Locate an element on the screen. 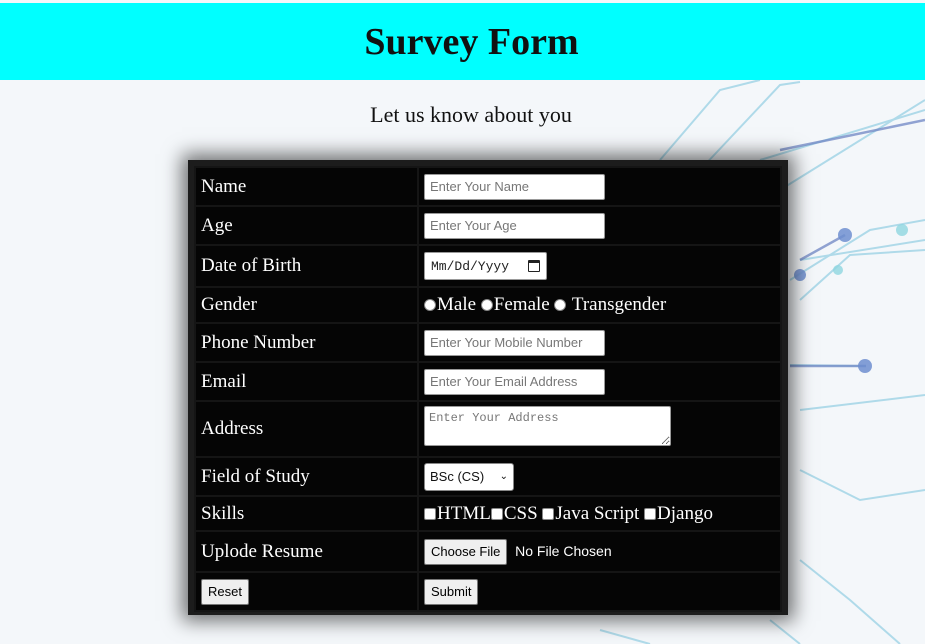  resume-cell: Choose File No File Chosen is located at coordinates (599, 551).